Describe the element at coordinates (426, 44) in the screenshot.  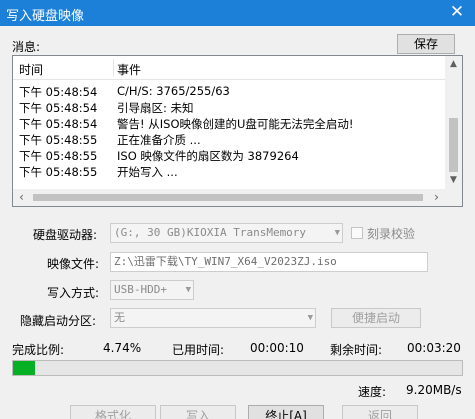
I see `save-button: 保存` at that location.